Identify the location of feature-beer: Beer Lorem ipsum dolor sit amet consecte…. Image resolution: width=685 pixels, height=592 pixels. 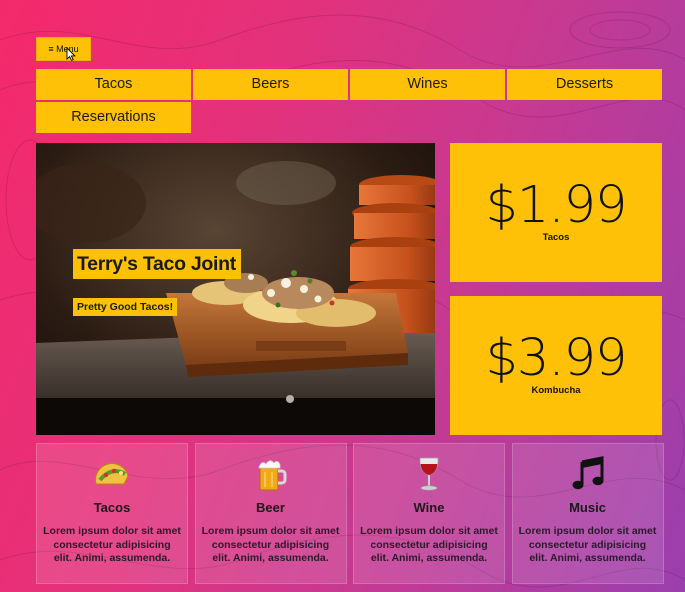
(270, 513).